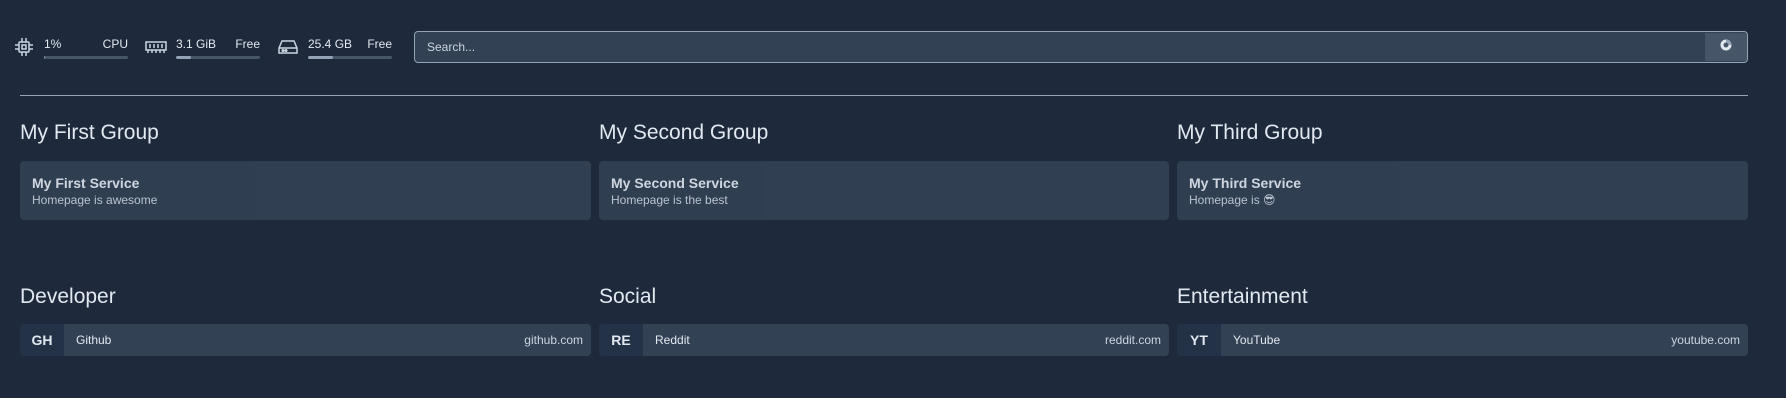 The image size is (1786, 398). What do you see at coordinates (156, 47) in the screenshot?
I see `memory-icon` at bounding box center [156, 47].